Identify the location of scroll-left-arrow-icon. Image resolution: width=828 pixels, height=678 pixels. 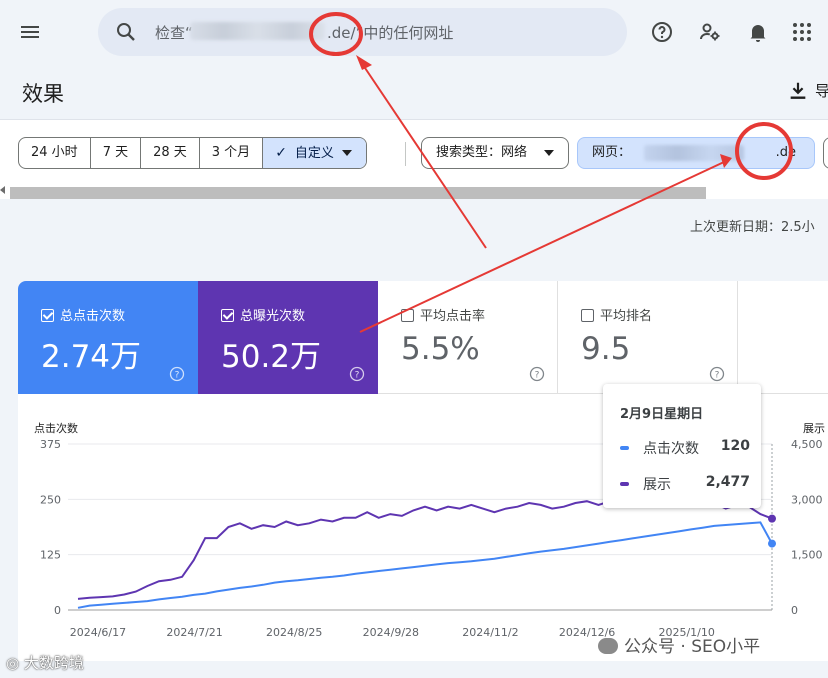
(2, 190).